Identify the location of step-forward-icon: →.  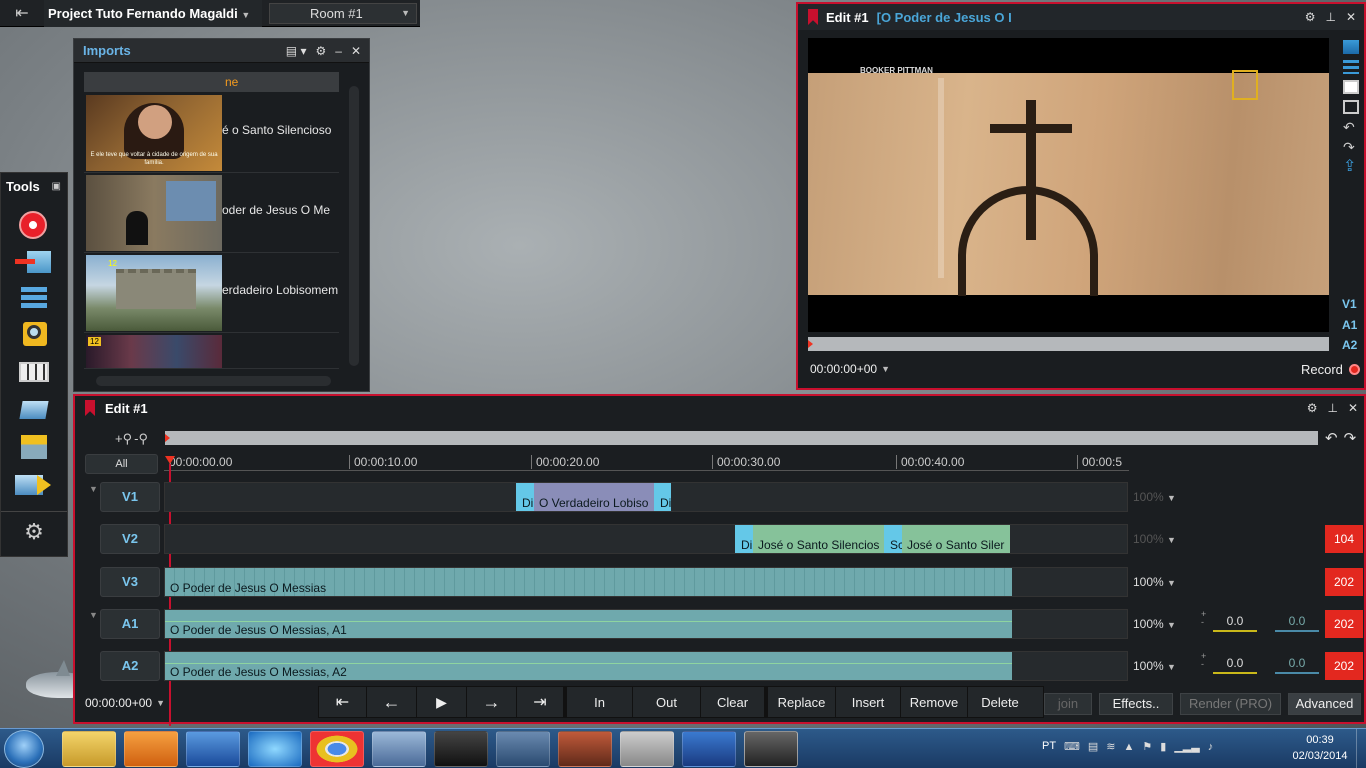
(492, 702).